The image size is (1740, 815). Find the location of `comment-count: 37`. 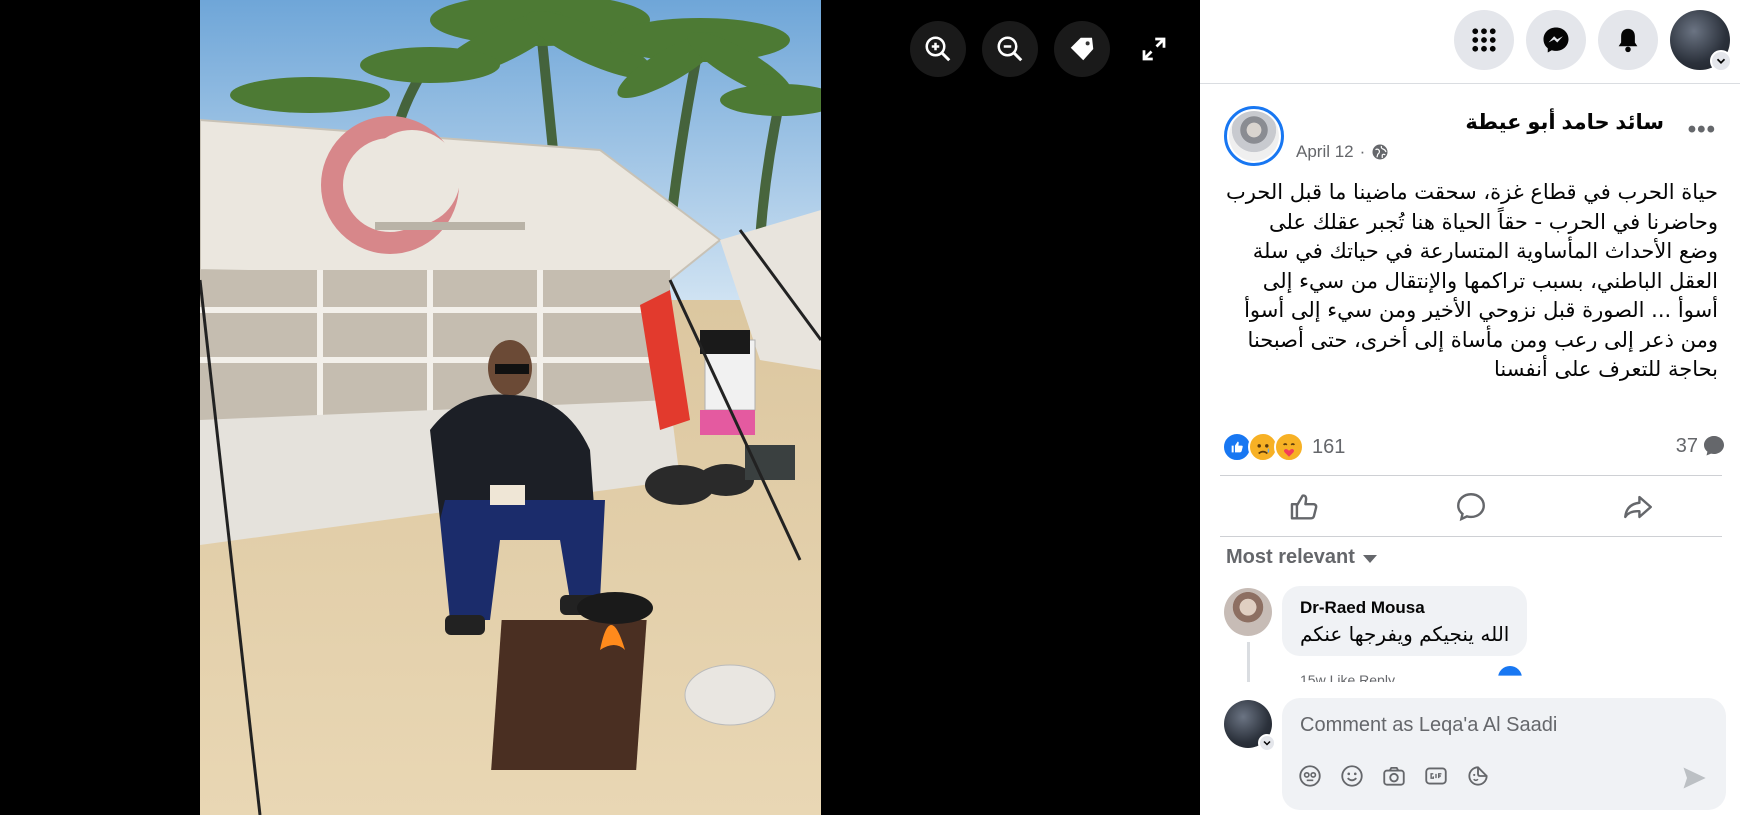

comment-count: 37 is located at coordinates (1701, 446).